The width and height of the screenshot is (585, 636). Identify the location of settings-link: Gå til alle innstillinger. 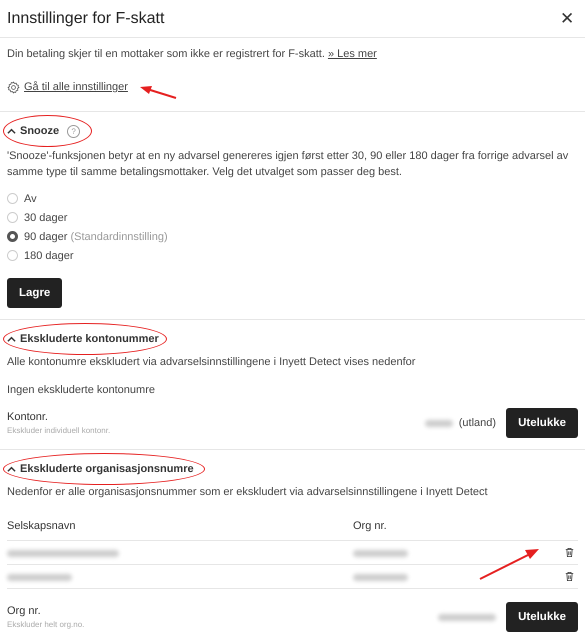
(76, 87).